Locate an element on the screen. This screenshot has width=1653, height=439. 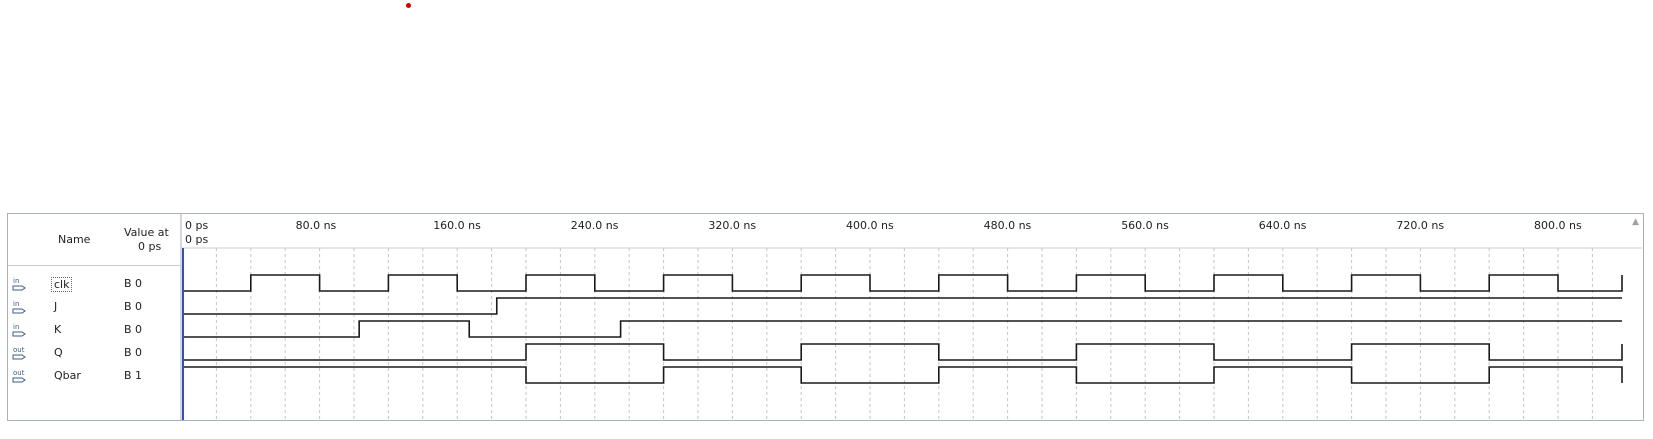
signal-row-clk: in clk B 0 is located at coordinates (94, 284).